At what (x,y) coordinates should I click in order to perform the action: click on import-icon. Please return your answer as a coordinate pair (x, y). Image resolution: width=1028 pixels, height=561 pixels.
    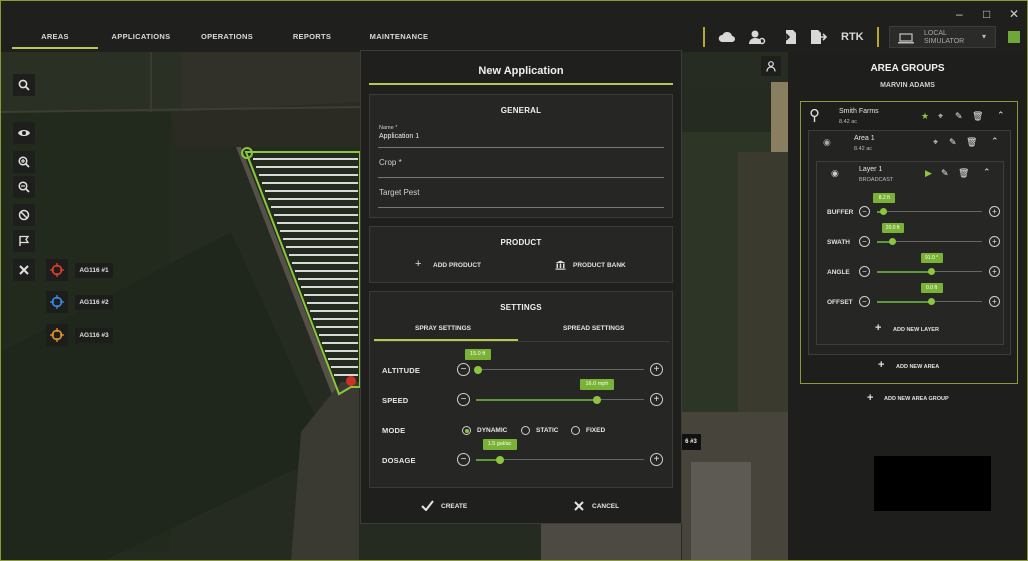
    Looking at the image, I should click on (789, 37).